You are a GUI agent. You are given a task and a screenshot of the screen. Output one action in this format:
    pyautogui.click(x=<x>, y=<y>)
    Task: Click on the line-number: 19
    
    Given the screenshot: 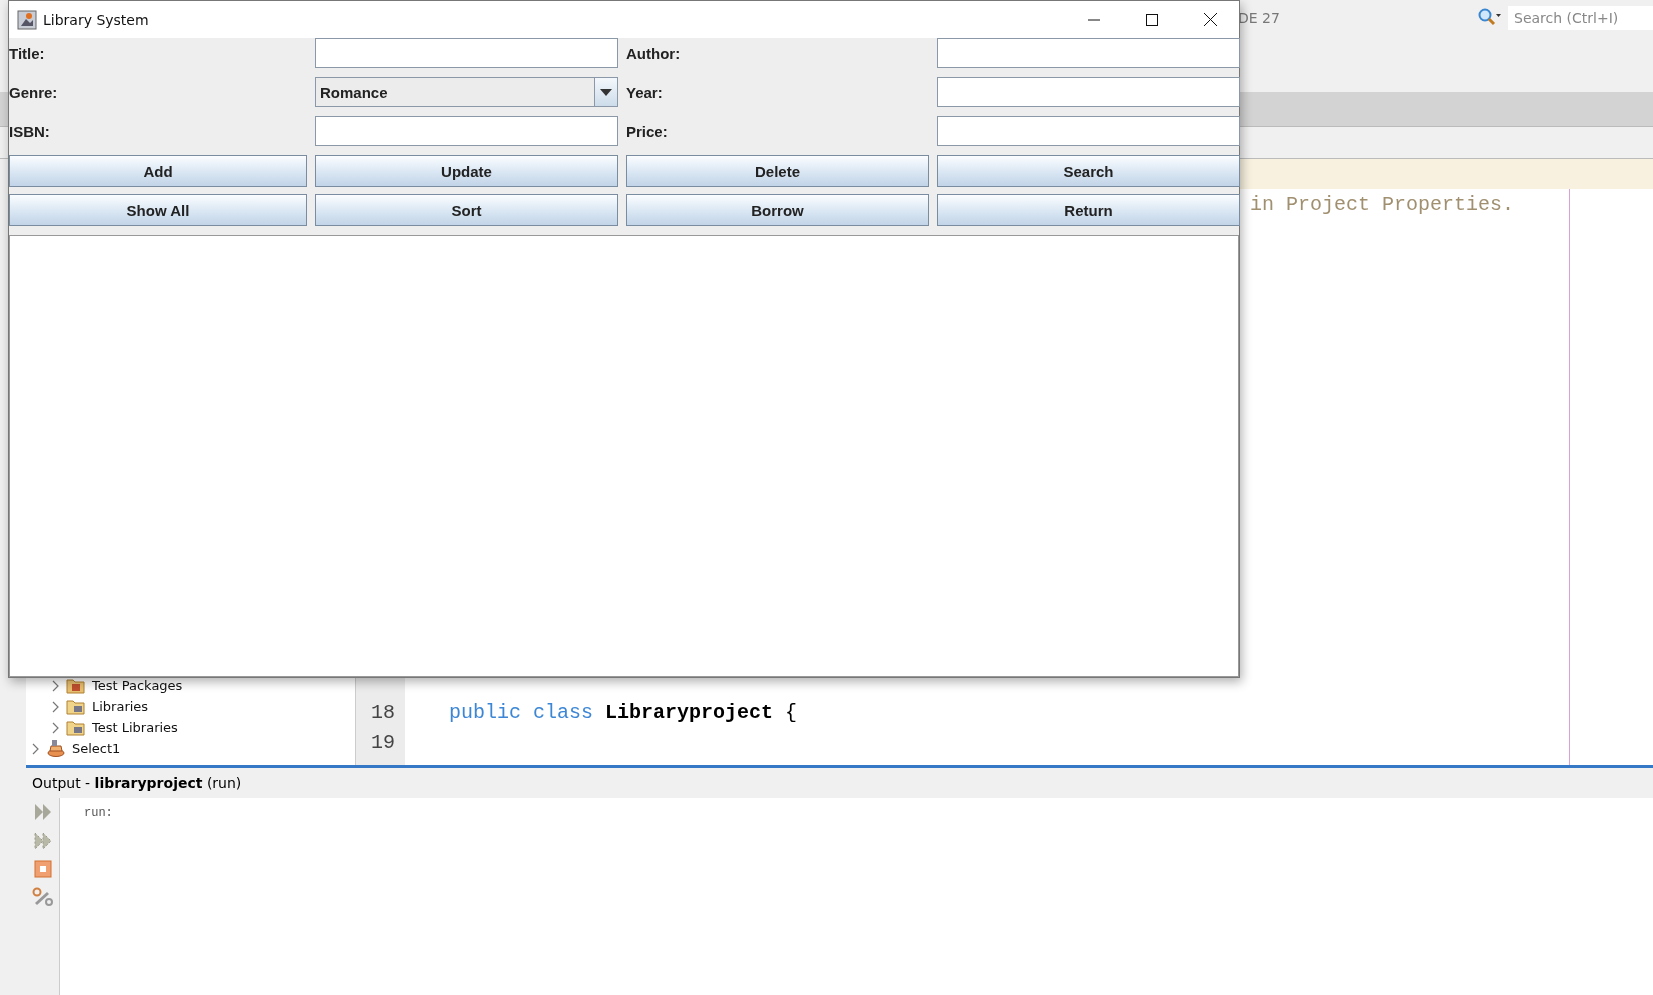 What is the action you would take?
    pyautogui.click(x=383, y=742)
    